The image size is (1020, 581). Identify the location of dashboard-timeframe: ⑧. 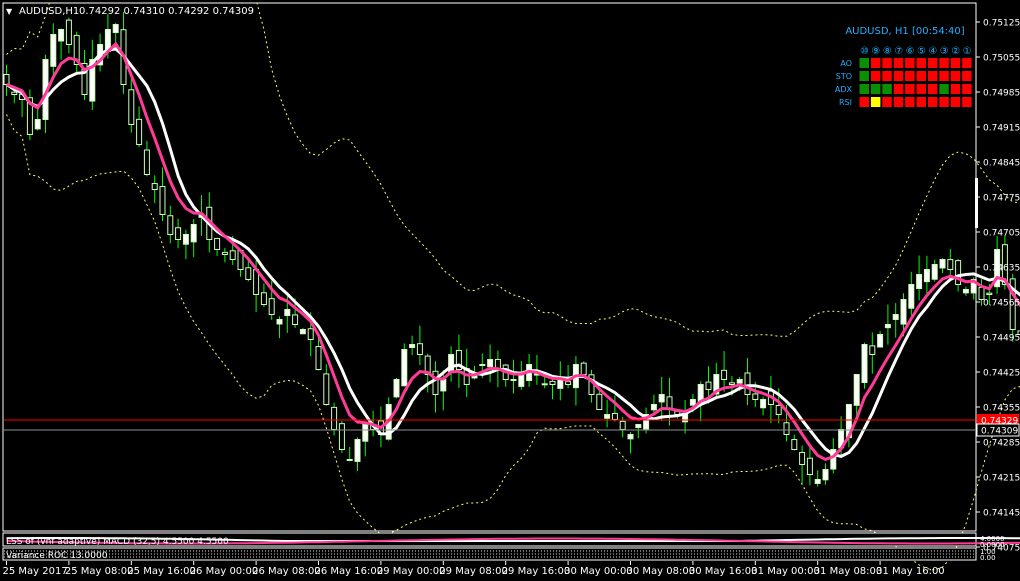
(887, 51).